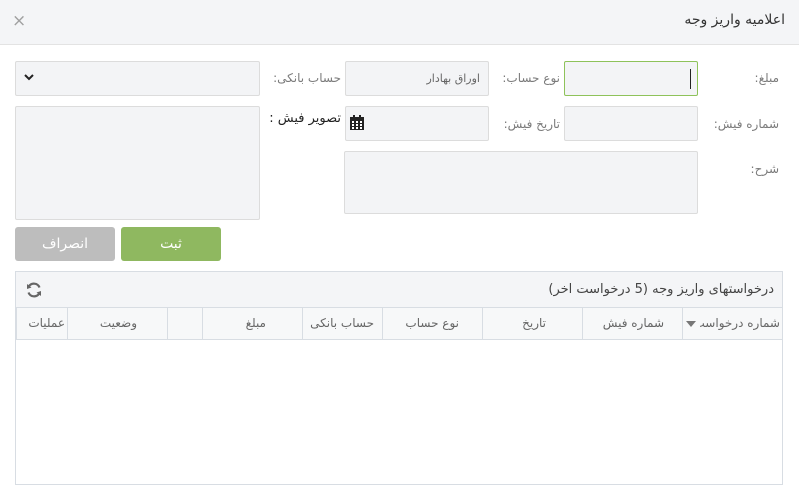  I want to click on description-label: شرح:, so click(764, 169).